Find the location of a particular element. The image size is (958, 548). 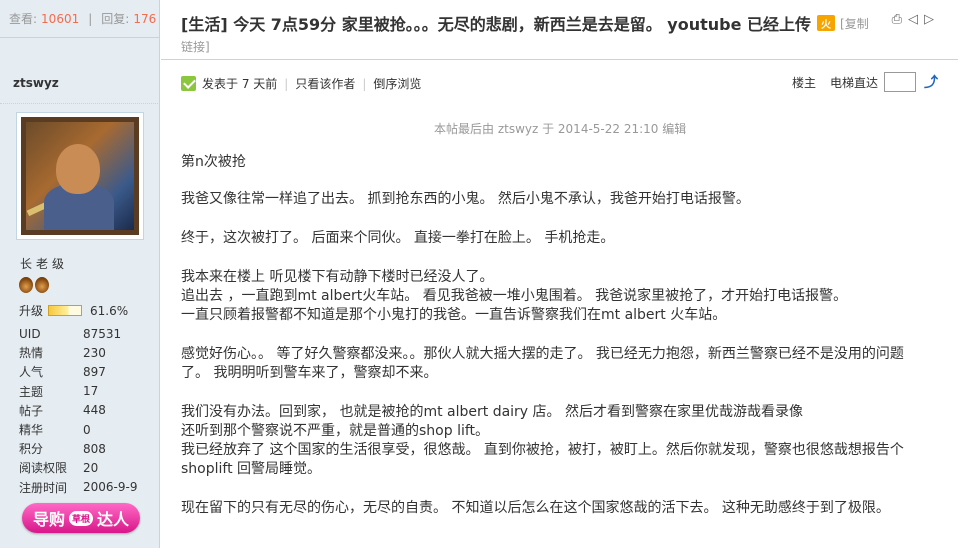

badge-right-text: 达人 is located at coordinates (113, 519).